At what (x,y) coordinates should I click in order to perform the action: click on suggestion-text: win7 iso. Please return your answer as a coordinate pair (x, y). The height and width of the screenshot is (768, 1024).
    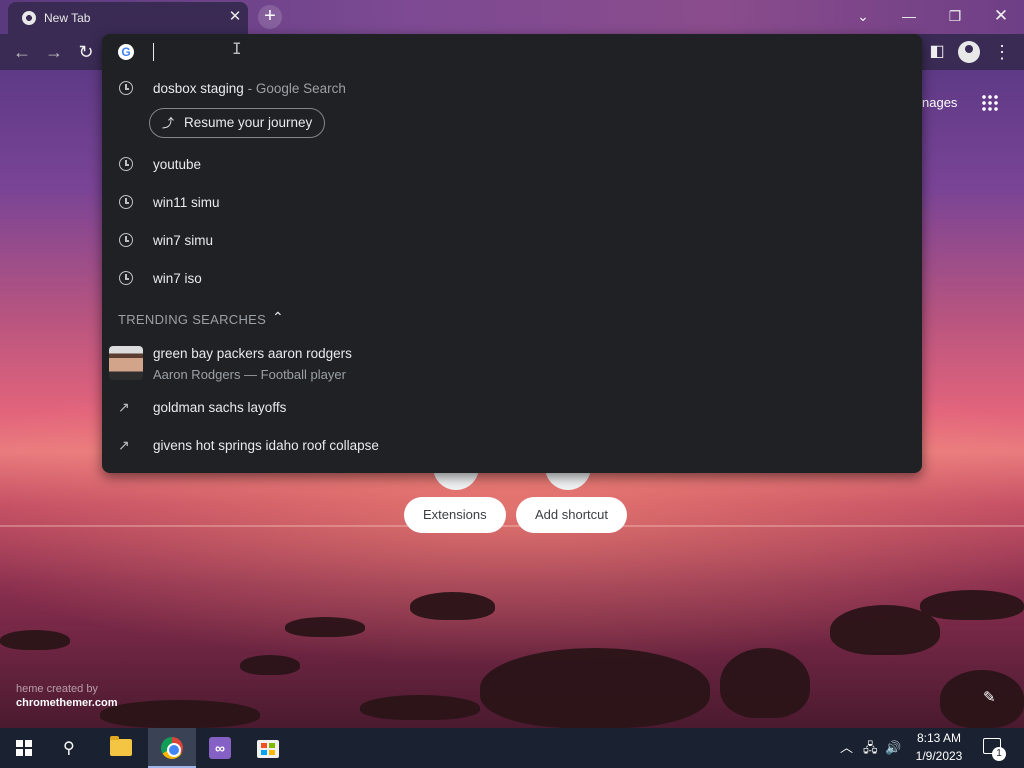
    Looking at the image, I should click on (177, 278).